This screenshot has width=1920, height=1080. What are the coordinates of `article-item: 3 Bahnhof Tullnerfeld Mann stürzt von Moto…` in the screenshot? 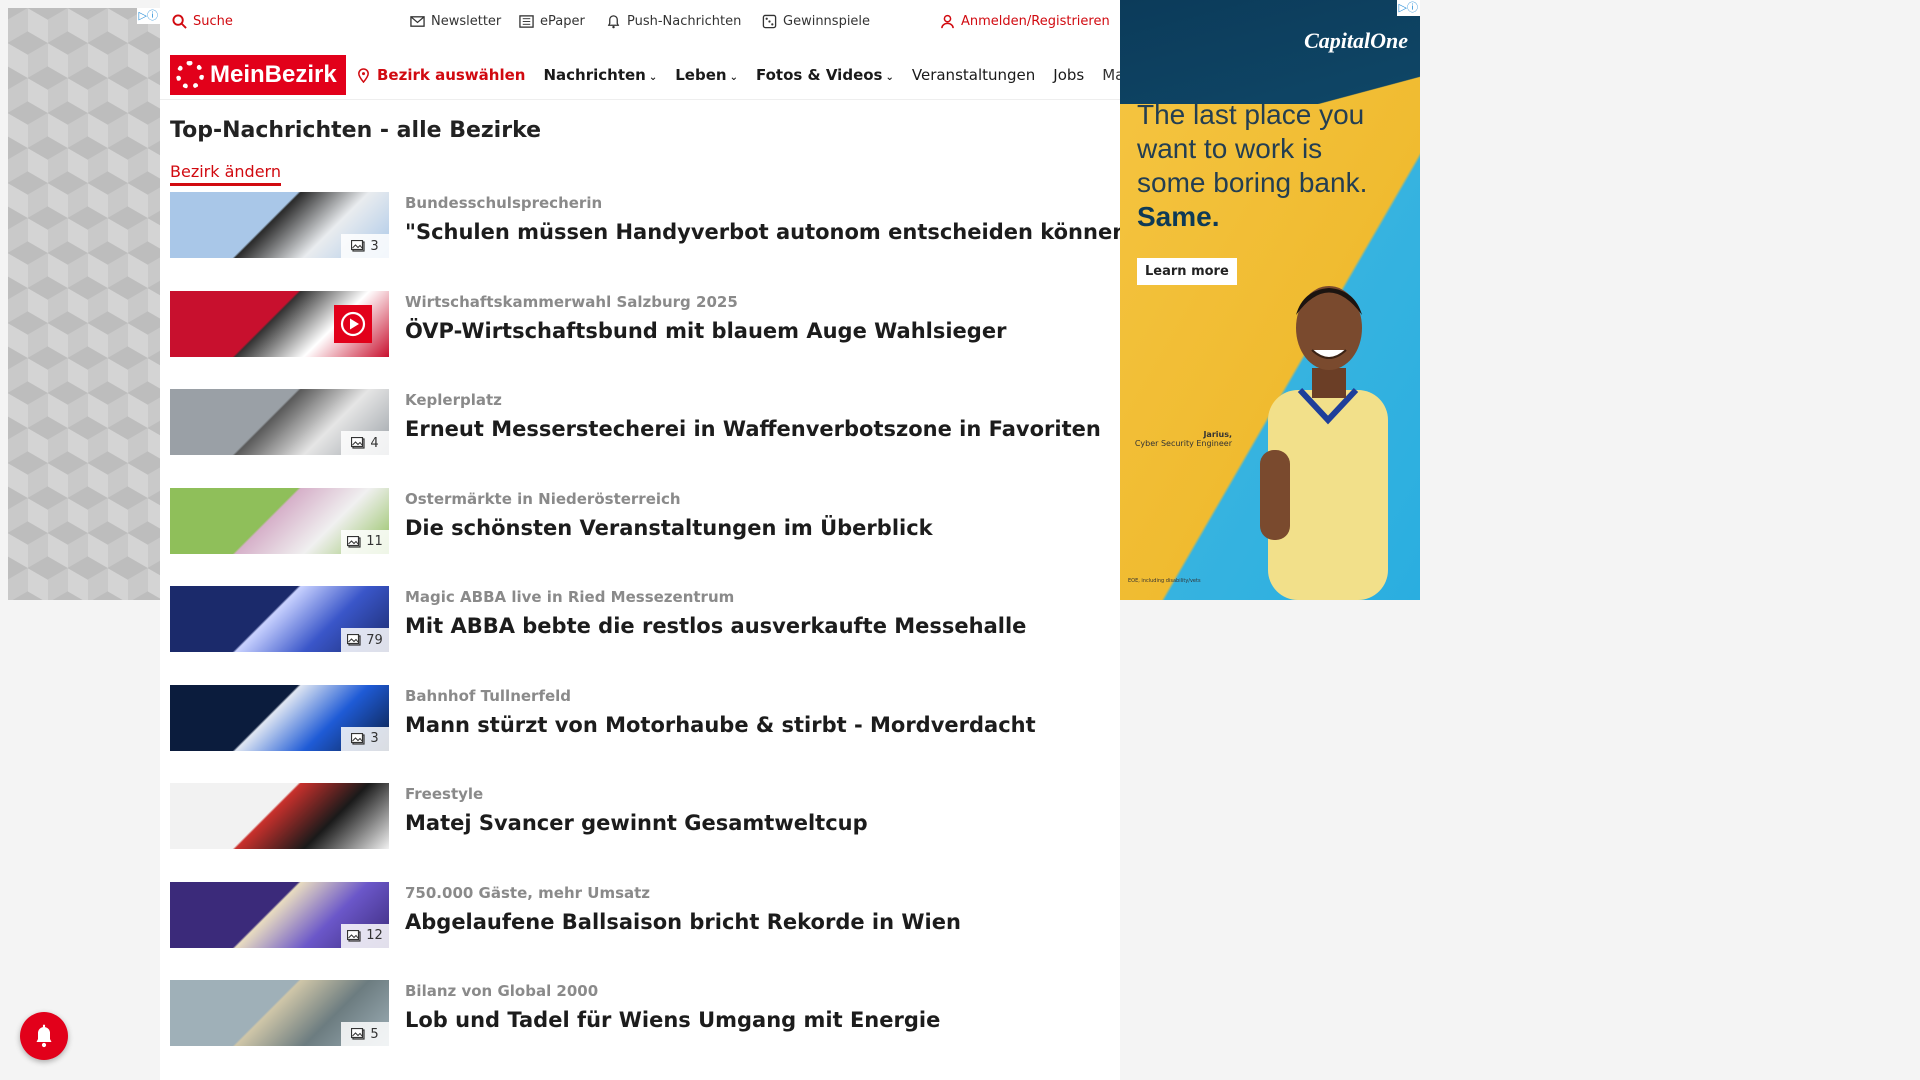 It's located at (645, 734).